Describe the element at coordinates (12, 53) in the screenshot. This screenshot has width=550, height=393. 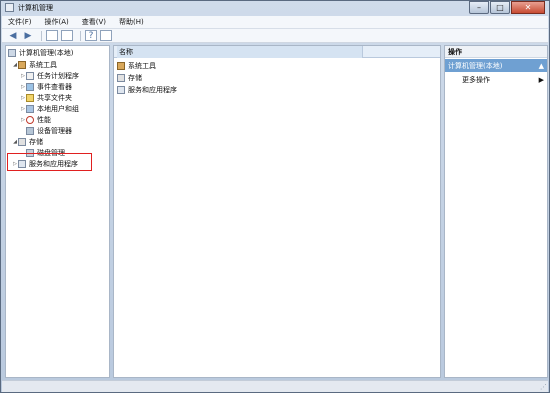
I see `computer-icon` at that location.